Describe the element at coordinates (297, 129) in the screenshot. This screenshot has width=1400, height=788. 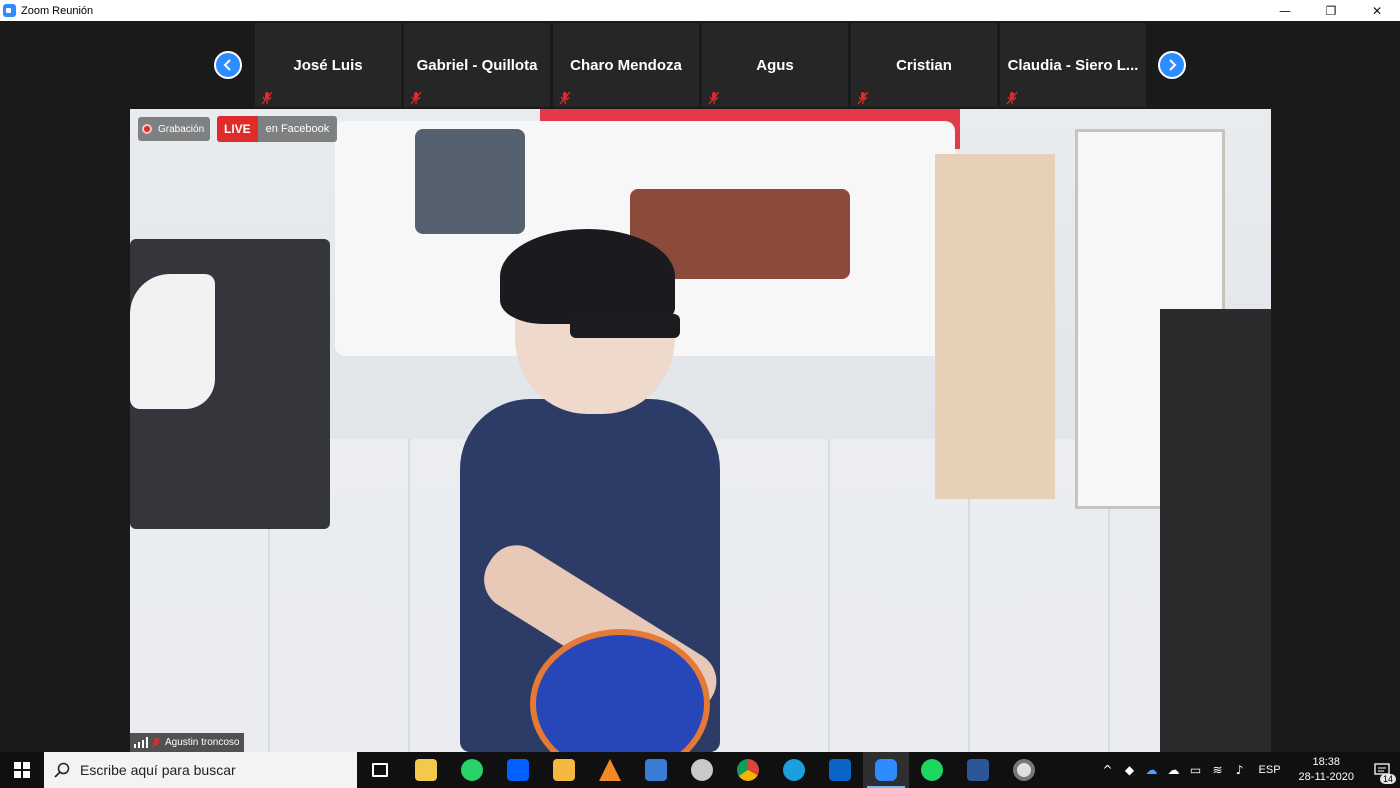
I see `live-destination: en Facebook` at that location.